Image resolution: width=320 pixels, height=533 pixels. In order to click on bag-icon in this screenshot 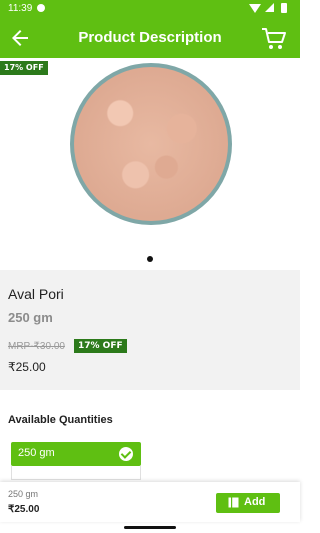, I will do `click(233, 502)`.